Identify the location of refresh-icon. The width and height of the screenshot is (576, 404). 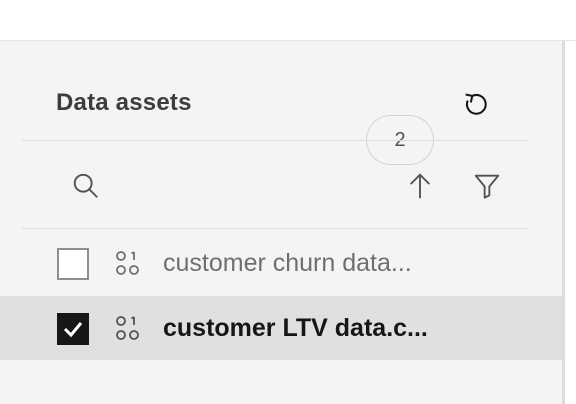
(476, 104).